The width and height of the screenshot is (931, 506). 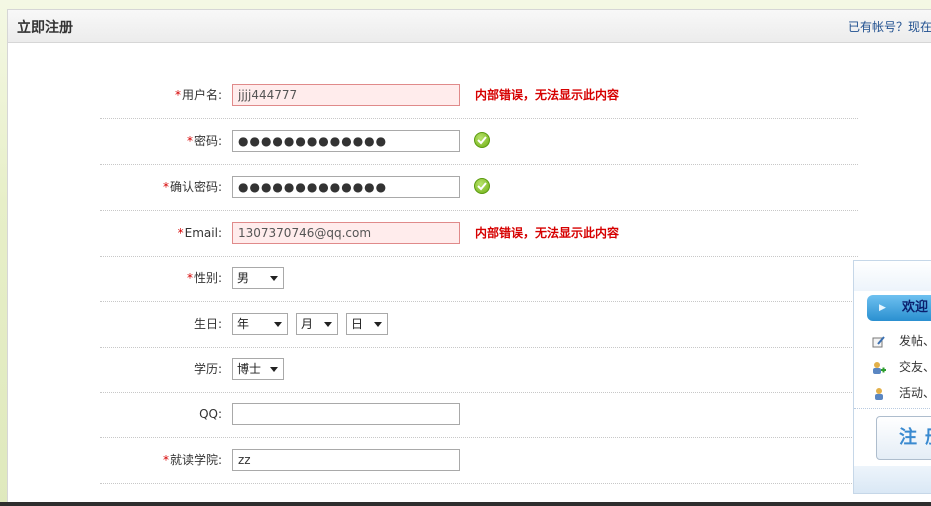 What do you see at coordinates (899, 308) in the screenshot?
I see `welcome-tab: ▶ 欢迎` at bounding box center [899, 308].